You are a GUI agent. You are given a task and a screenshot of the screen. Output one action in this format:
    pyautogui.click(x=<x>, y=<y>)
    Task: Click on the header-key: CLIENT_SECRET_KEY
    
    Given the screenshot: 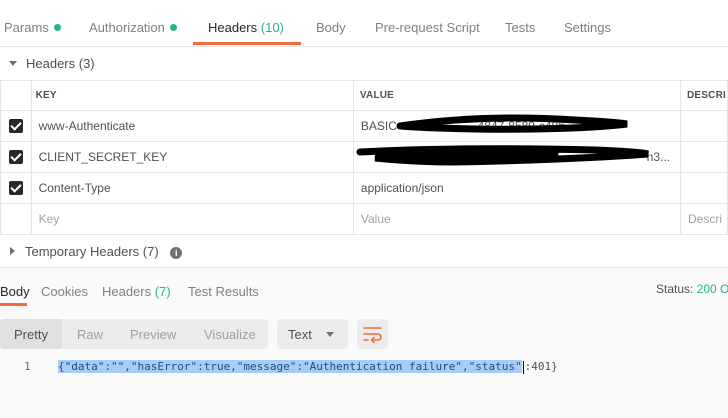 What is the action you would take?
    pyautogui.click(x=103, y=157)
    